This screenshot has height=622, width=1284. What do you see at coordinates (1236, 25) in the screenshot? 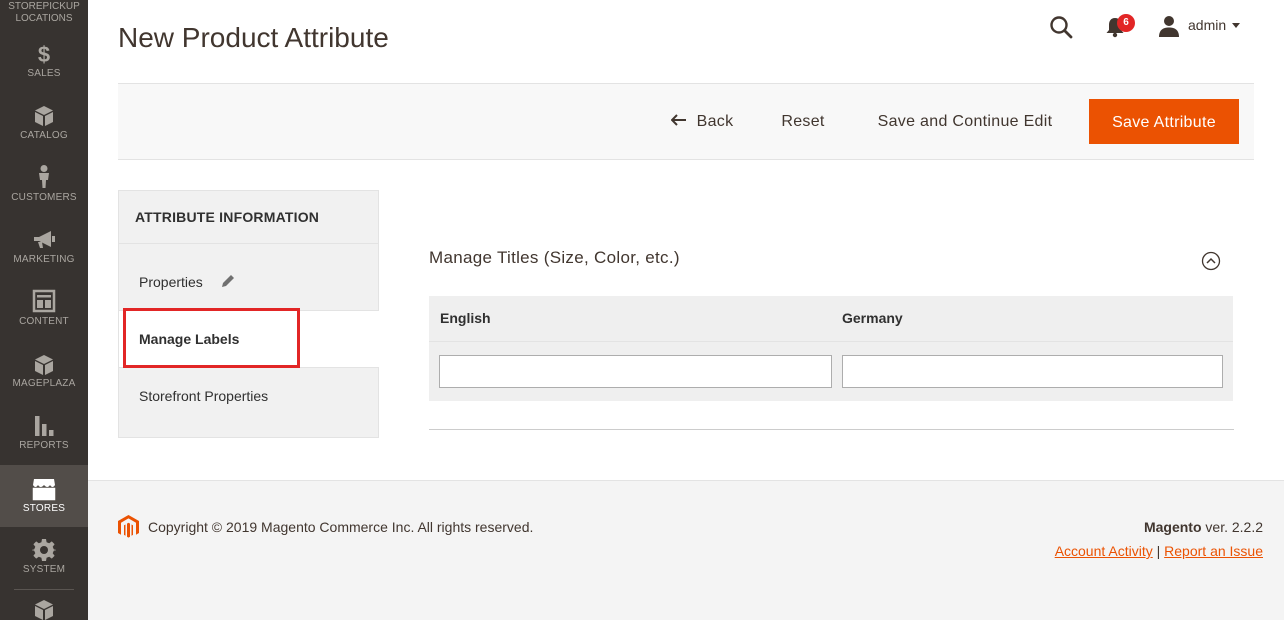
I see `chevron-down-icon` at bounding box center [1236, 25].